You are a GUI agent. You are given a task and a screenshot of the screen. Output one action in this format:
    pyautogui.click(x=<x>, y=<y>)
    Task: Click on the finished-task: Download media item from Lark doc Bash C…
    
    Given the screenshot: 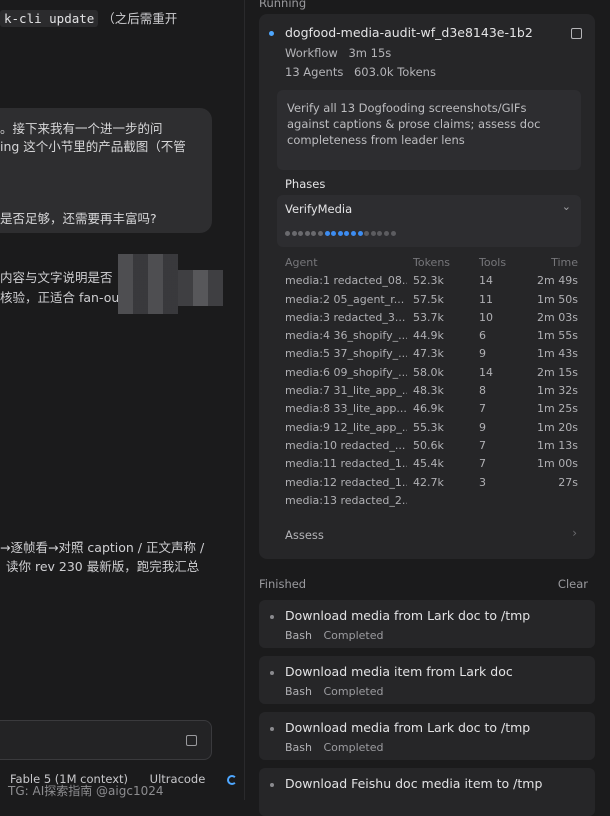 What is the action you would take?
    pyautogui.click(x=427, y=680)
    